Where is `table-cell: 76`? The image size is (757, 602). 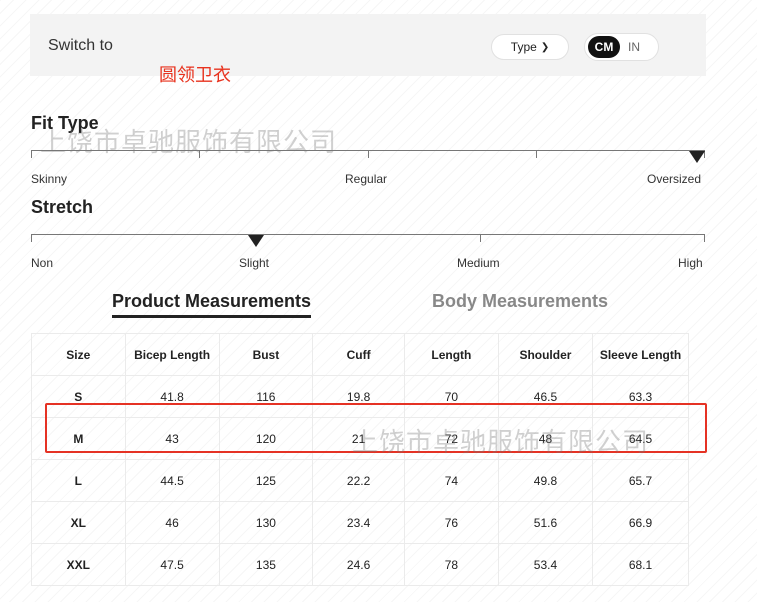 table-cell: 76 is located at coordinates (451, 522).